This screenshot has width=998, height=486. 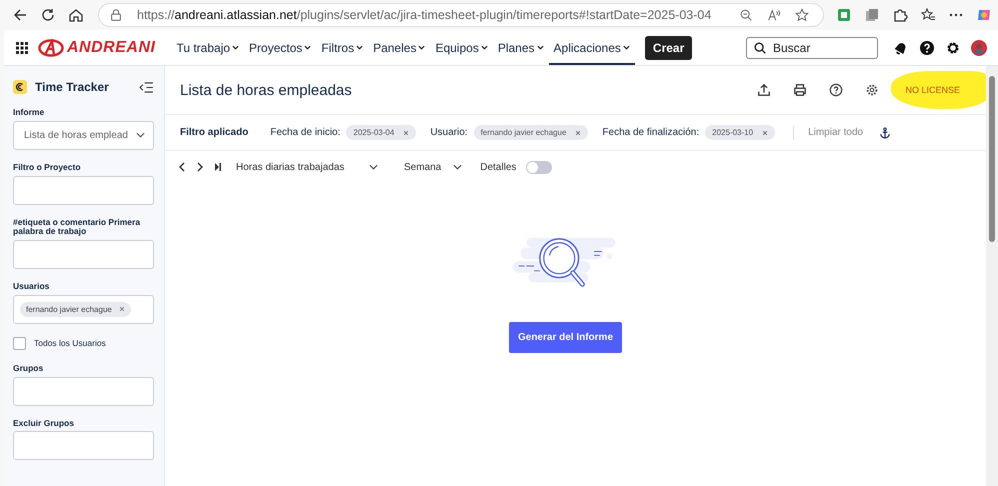 I want to click on skip-to-end-icon, so click(x=218, y=167).